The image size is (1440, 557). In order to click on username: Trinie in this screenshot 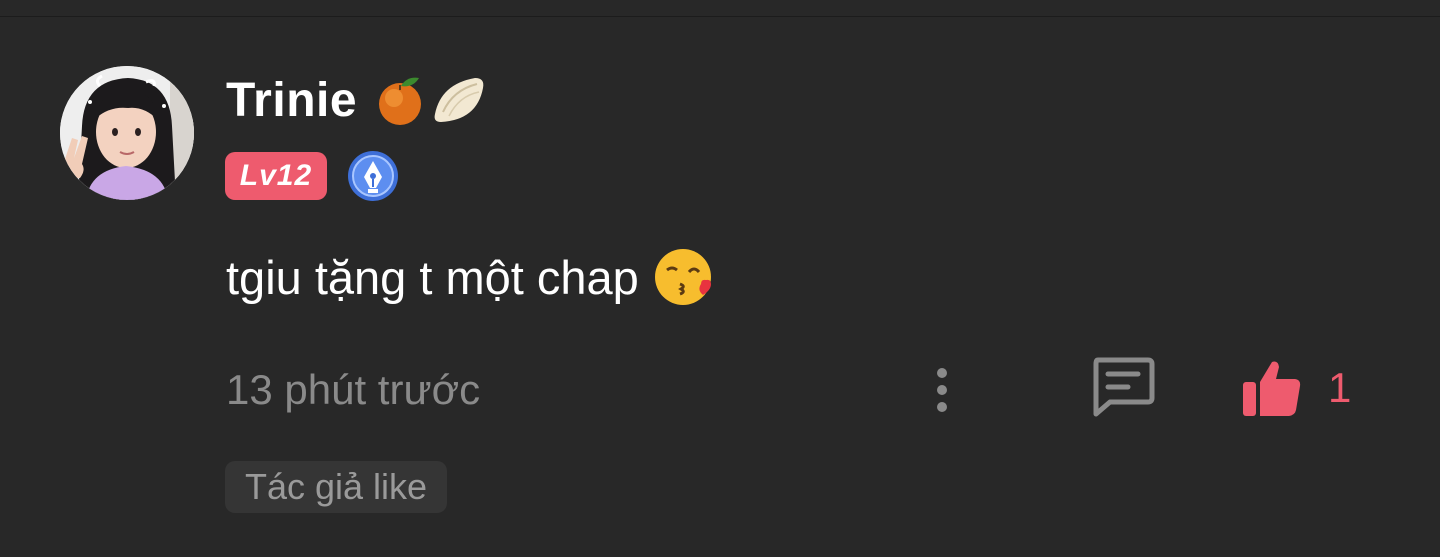, I will do `click(291, 100)`.